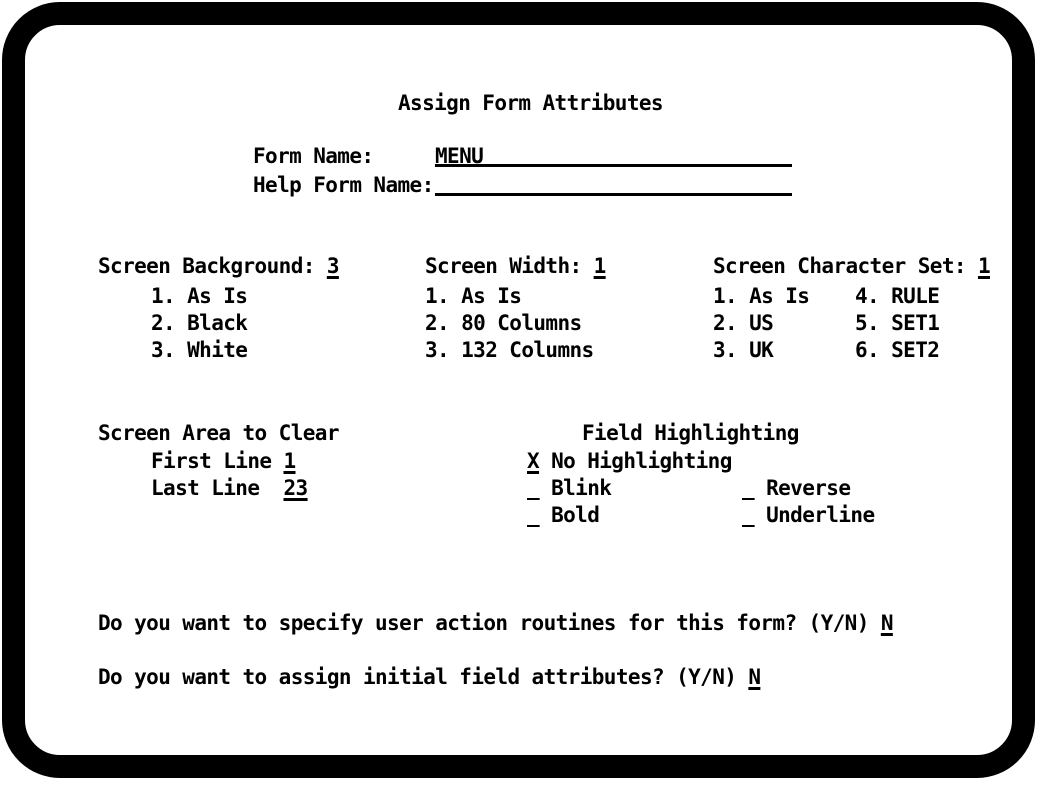 The width and height of the screenshot is (1064, 804). I want to click on screen-area-to-clear-heading: Screen Area to Clear, so click(218, 433).